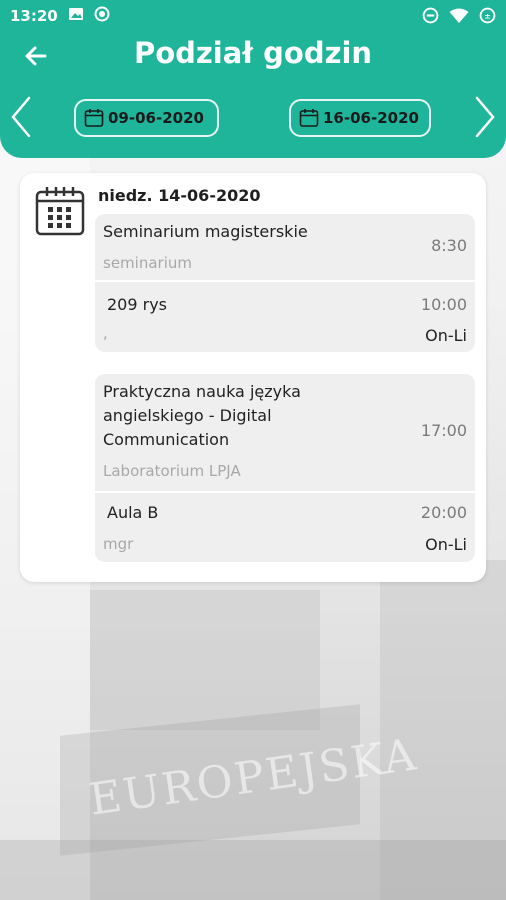  I want to click on page-title: Podział godzin, so click(253, 53).